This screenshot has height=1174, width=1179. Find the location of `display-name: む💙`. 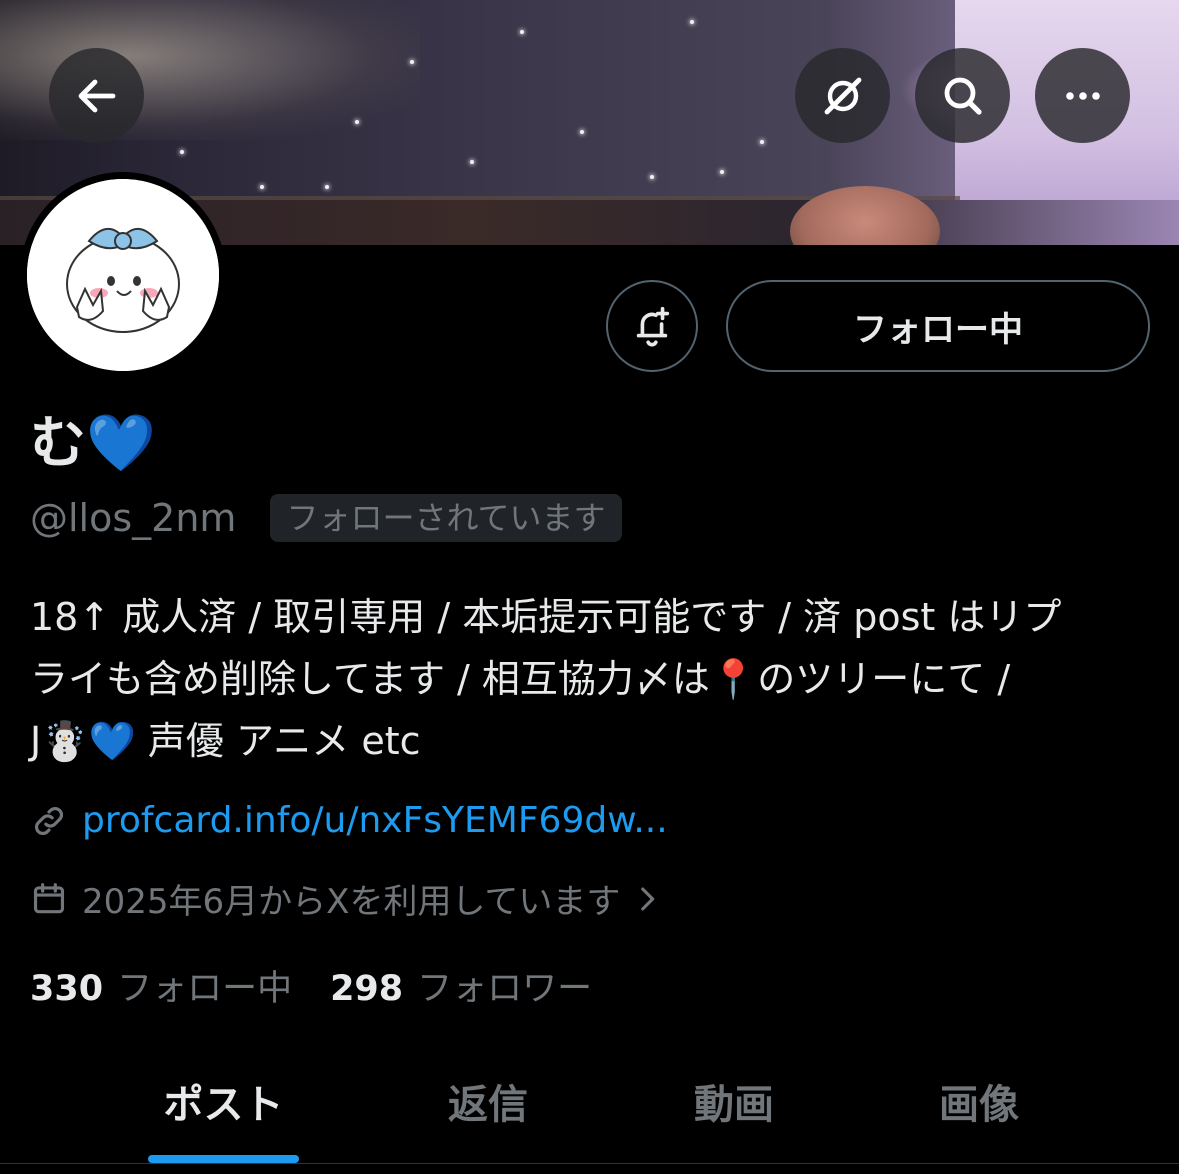

display-name: む💙 is located at coordinates (93, 443).